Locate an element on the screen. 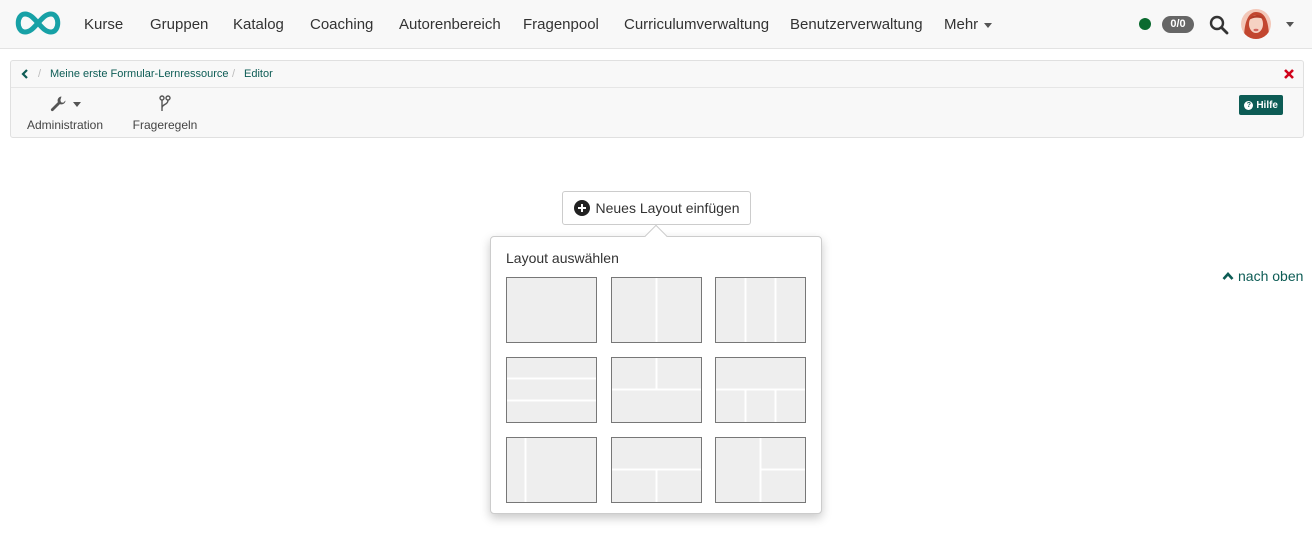  nav-mehr: Mehr is located at coordinates (968, 24).